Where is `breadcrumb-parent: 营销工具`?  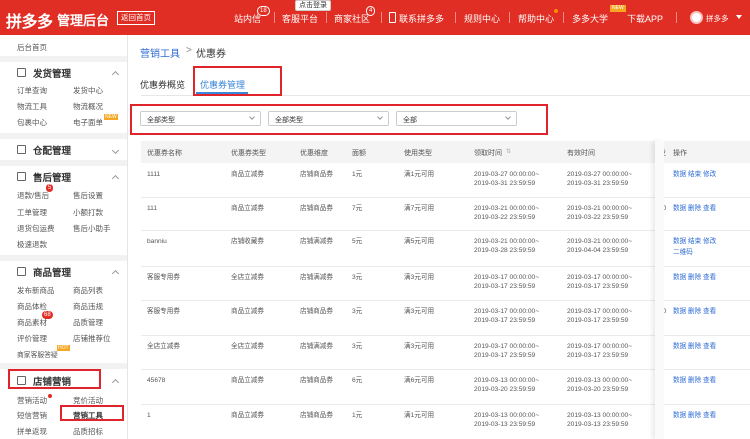 breadcrumb-parent: 营销工具 is located at coordinates (160, 52).